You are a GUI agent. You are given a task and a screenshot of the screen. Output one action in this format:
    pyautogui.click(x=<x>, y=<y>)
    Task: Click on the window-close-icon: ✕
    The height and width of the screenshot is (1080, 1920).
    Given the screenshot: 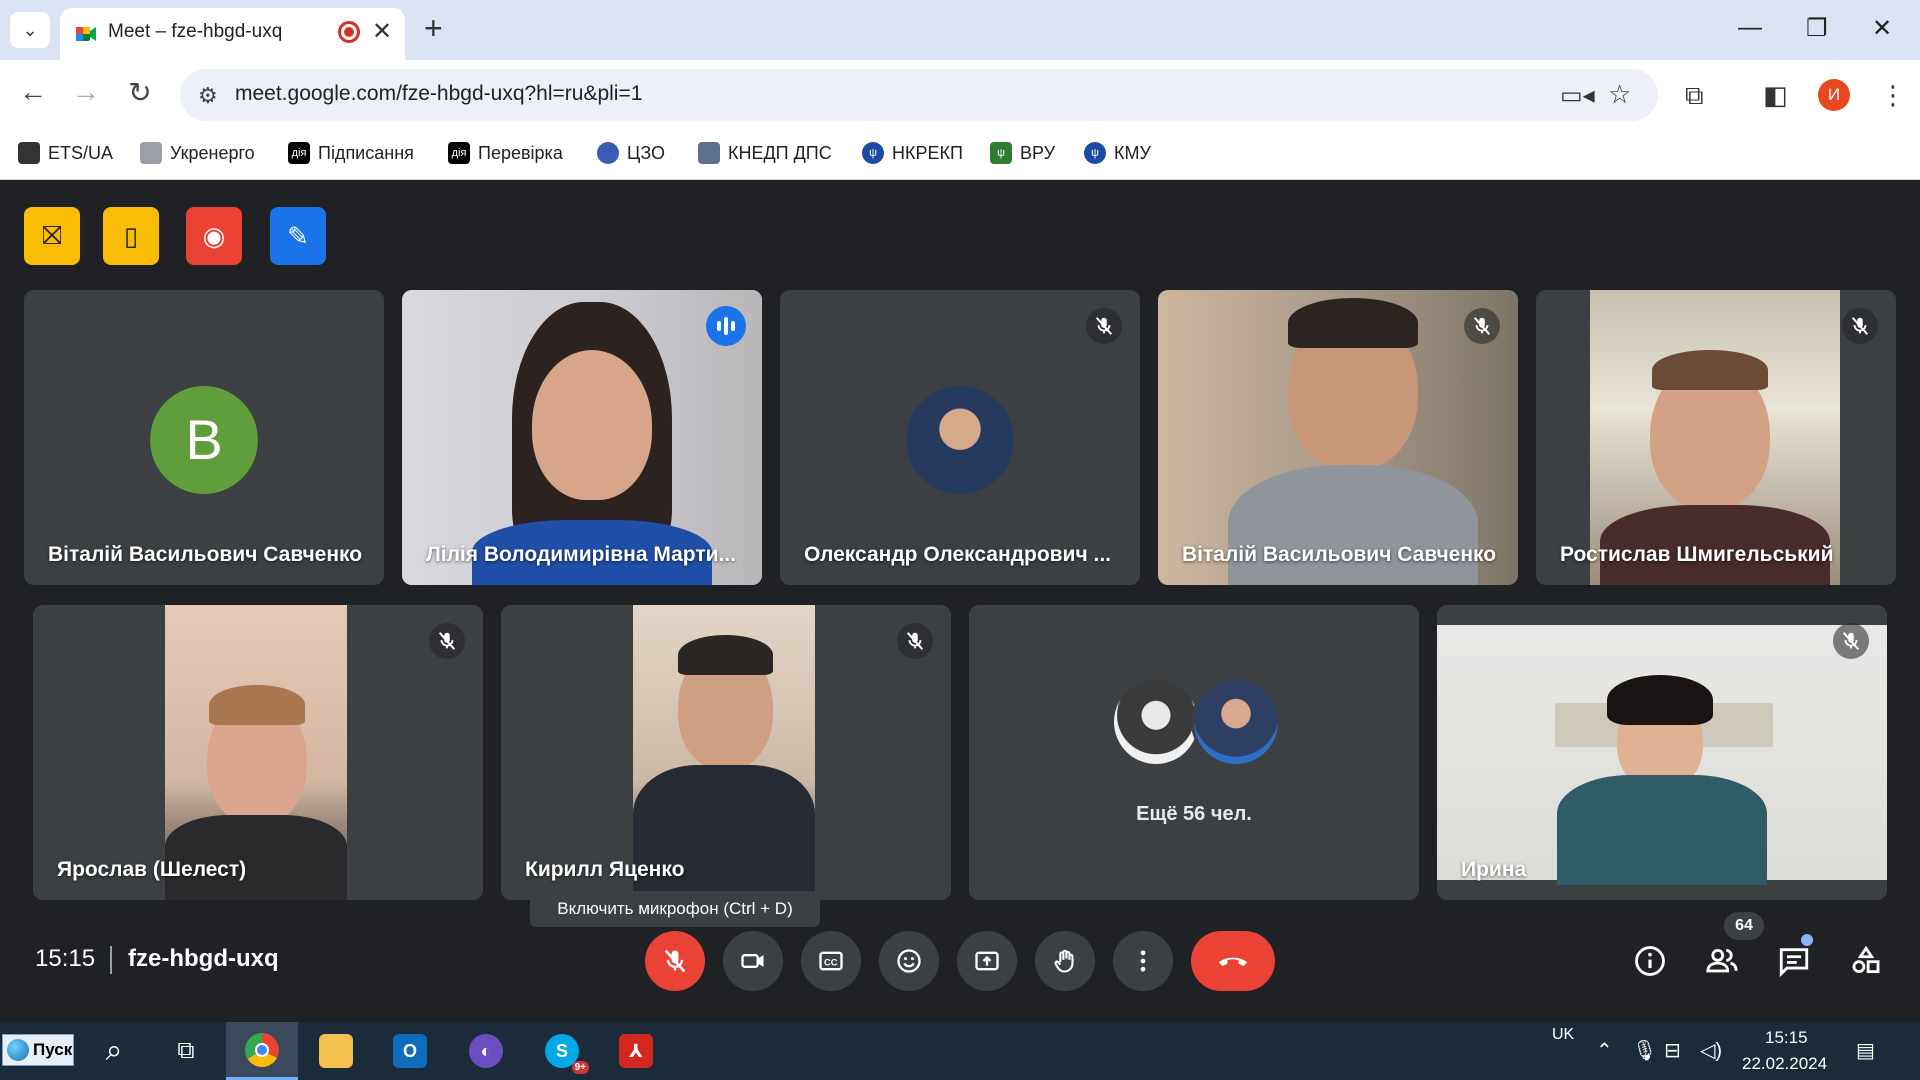 What is the action you would take?
    pyautogui.click(x=1882, y=28)
    